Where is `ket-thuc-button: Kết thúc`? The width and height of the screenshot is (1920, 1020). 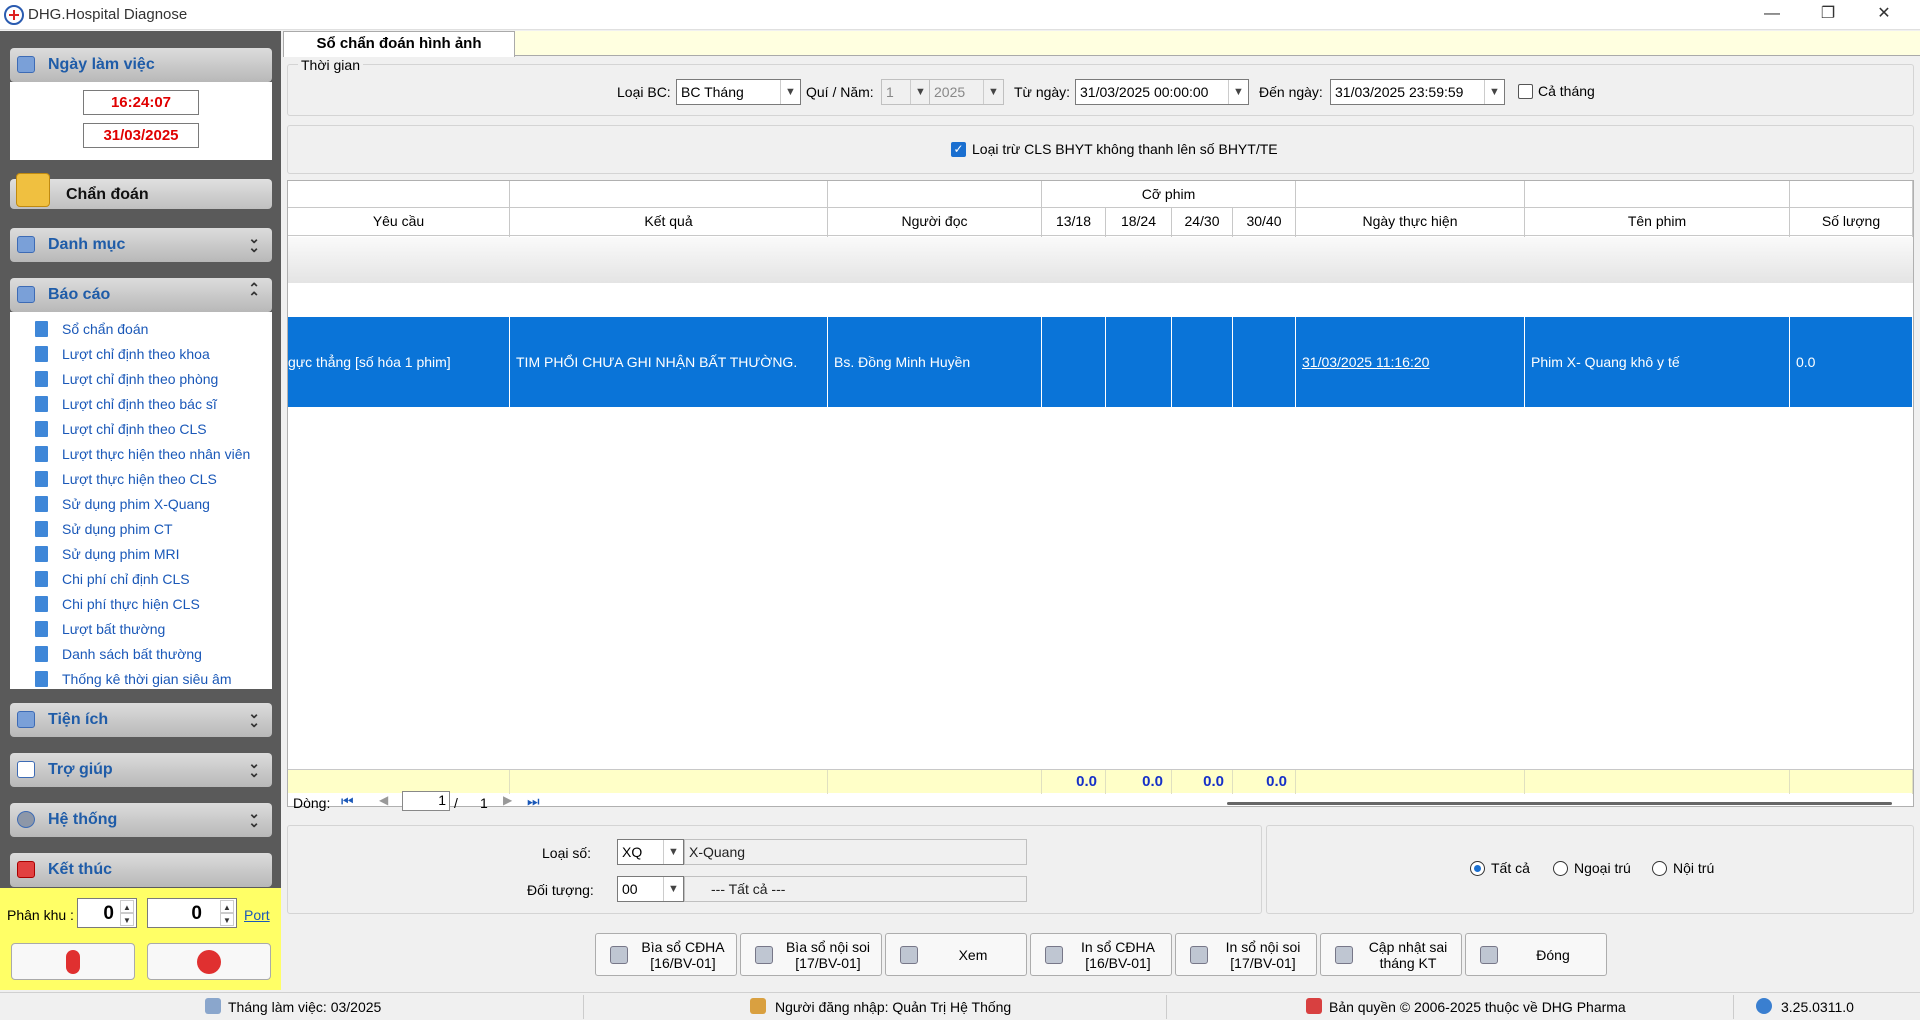
ket-thuc-button: Kết thúc is located at coordinates (141, 870).